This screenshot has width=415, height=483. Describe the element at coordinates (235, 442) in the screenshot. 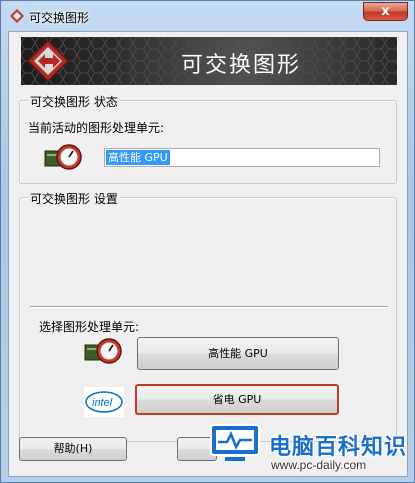

I see `monitor-icon` at that location.